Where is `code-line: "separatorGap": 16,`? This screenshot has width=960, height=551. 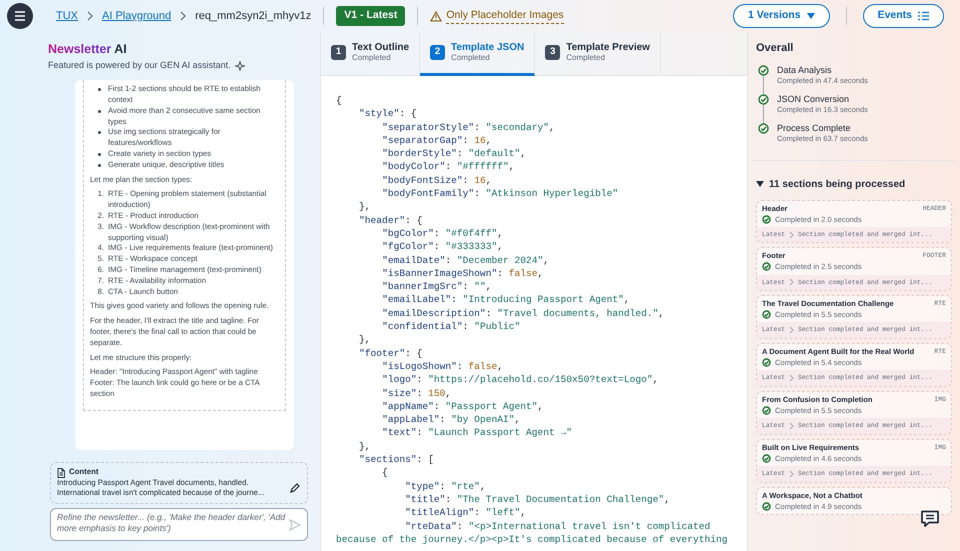 code-line: "separatorGap": 16, is located at coordinates (436, 141).